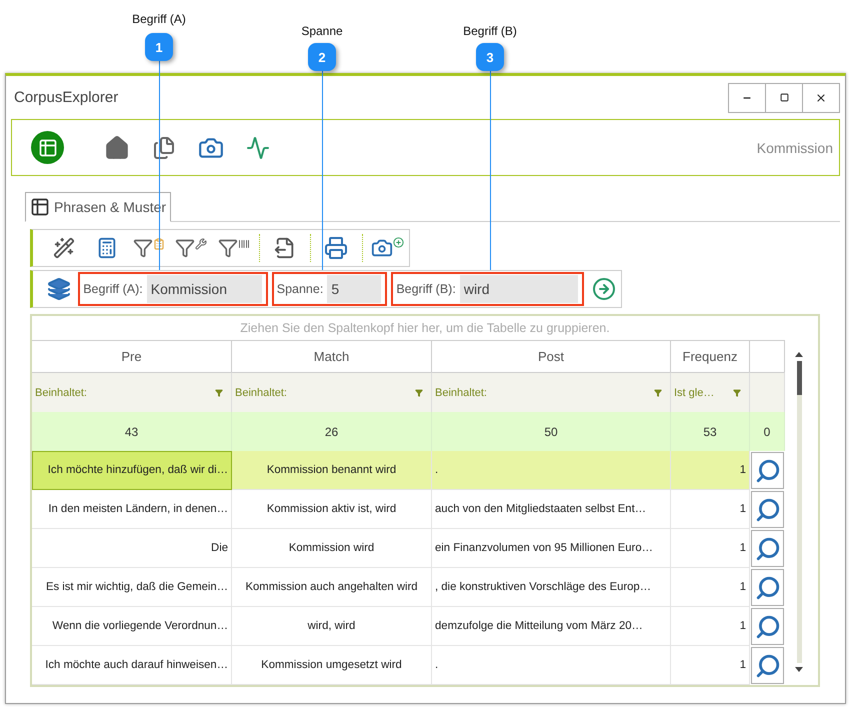 The height and width of the screenshot is (713, 854). I want to click on column-header: Pre, so click(132, 356).